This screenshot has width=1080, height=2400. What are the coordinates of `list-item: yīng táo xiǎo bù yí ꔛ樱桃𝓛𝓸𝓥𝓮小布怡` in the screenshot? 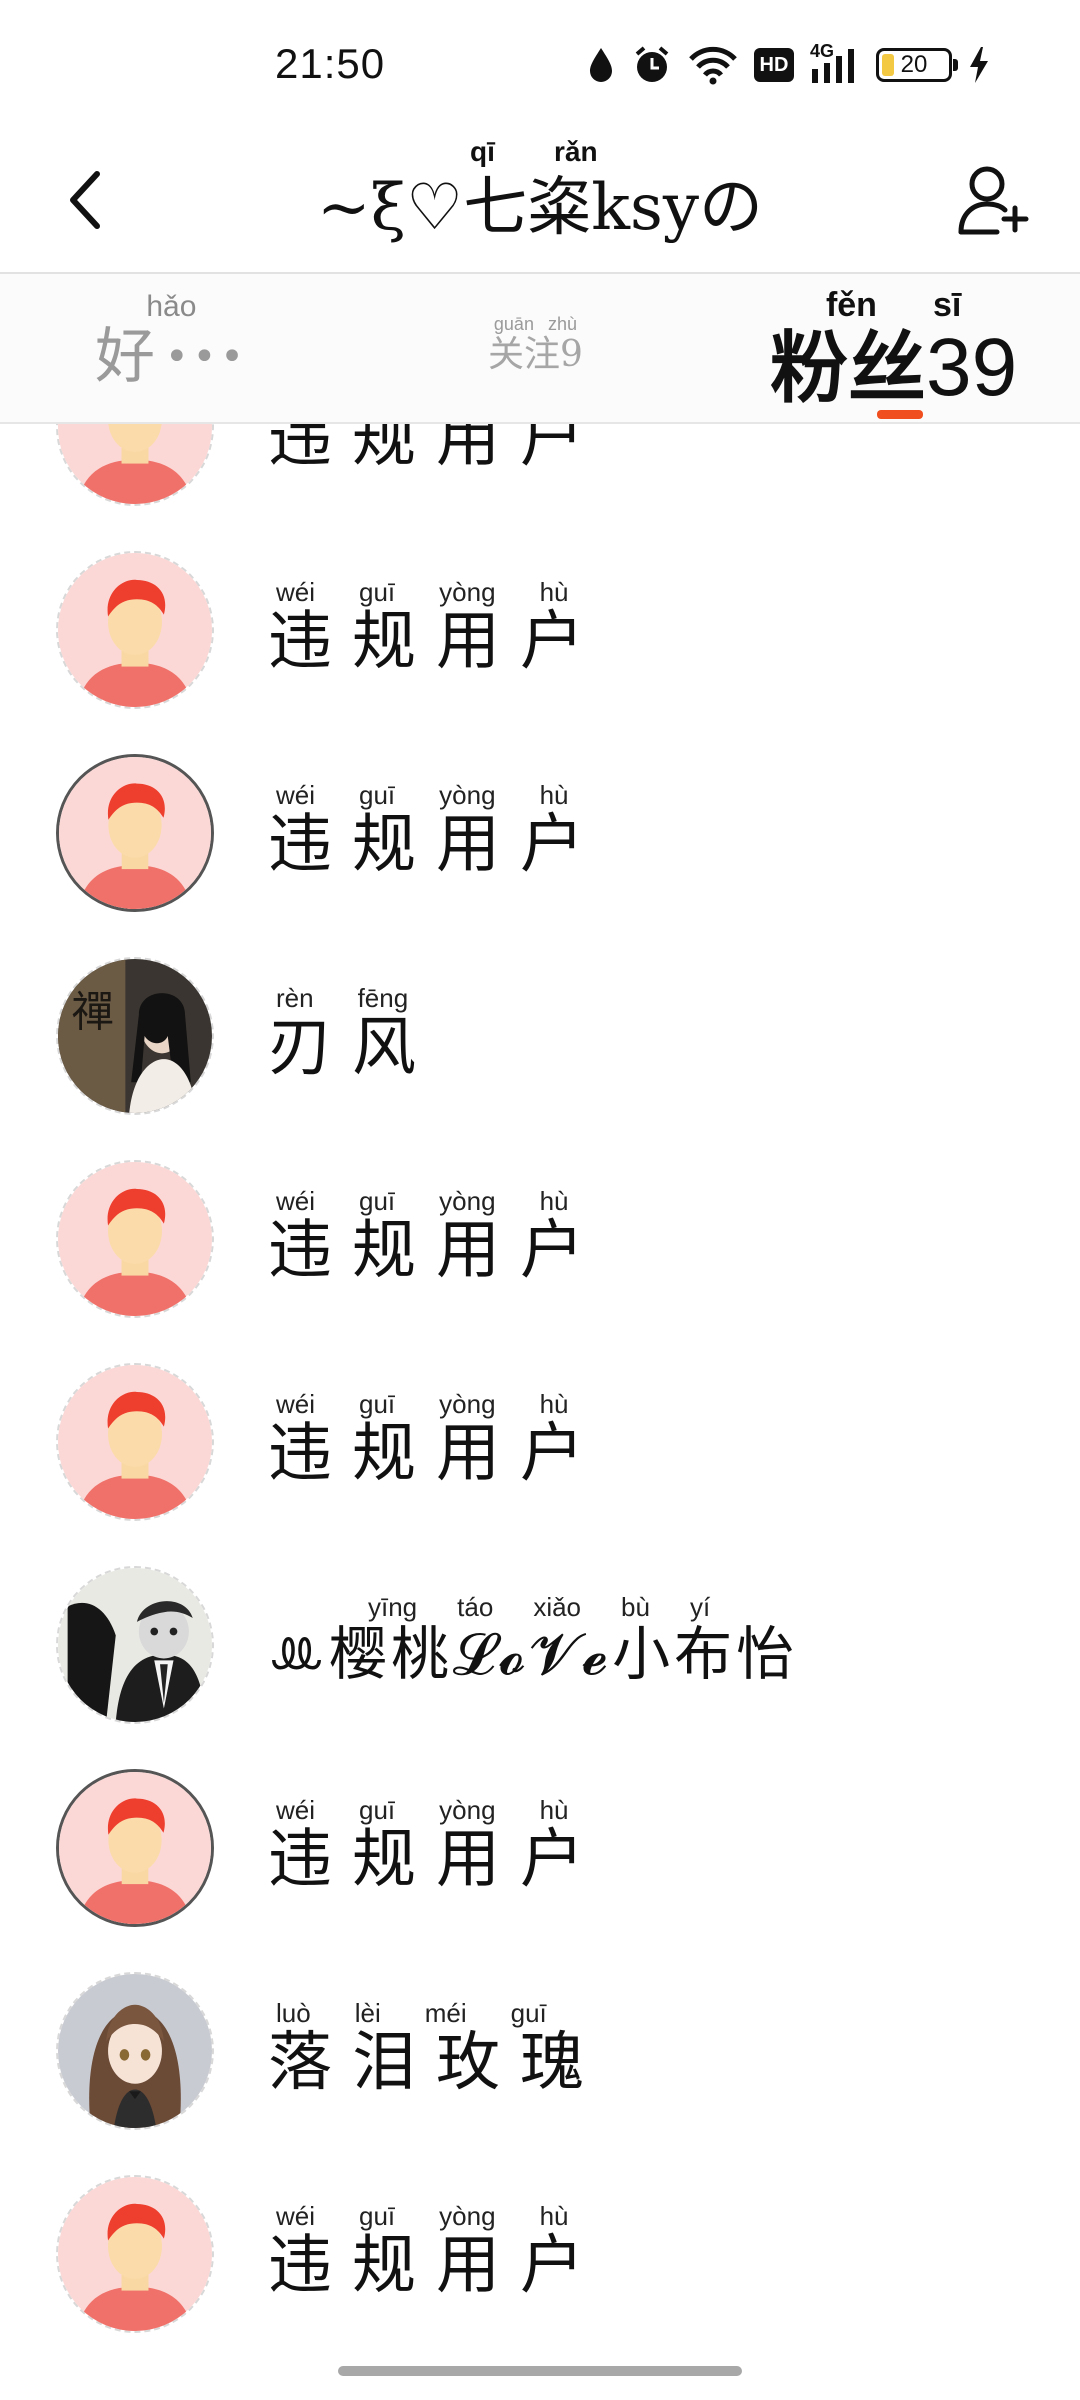 It's located at (540, 1645).